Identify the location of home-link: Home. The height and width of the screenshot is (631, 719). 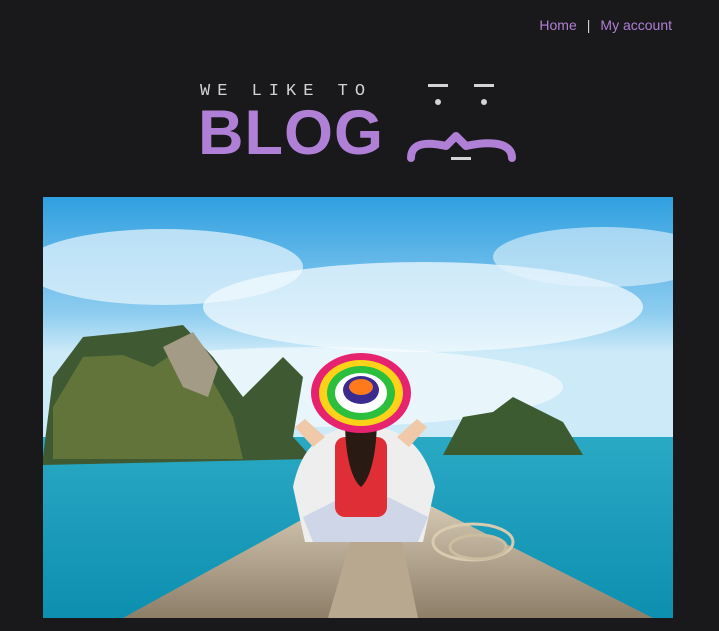
(557, 25).